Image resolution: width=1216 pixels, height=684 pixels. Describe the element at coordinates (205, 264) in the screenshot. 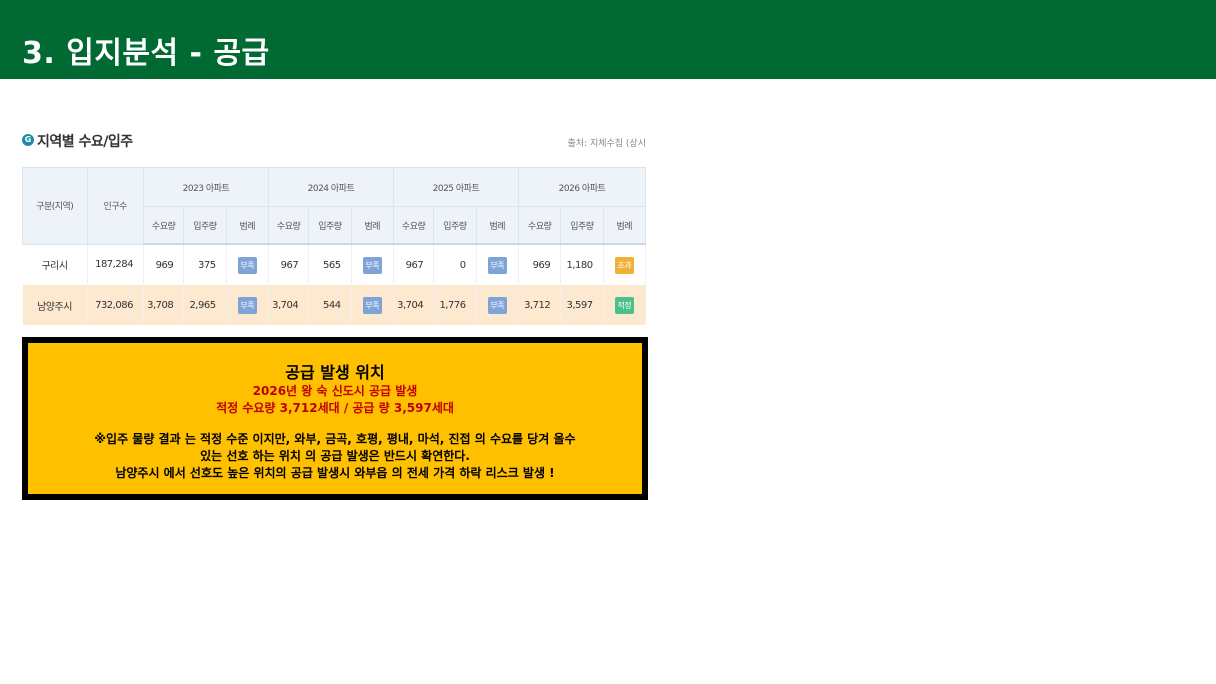

I see `supply-cell: 375` at that location.